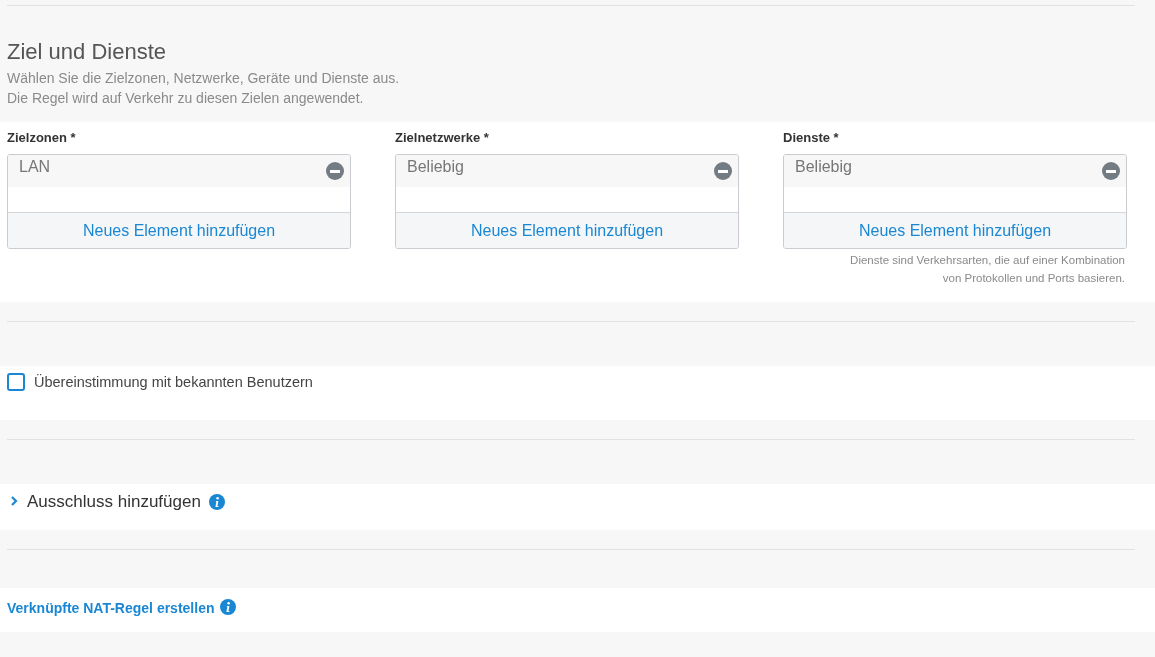 This screenshot has height=657, width=1155. Describe the element at coordinates (14, 501) in the screenshot. I see `chevron-right-icon` at that location.